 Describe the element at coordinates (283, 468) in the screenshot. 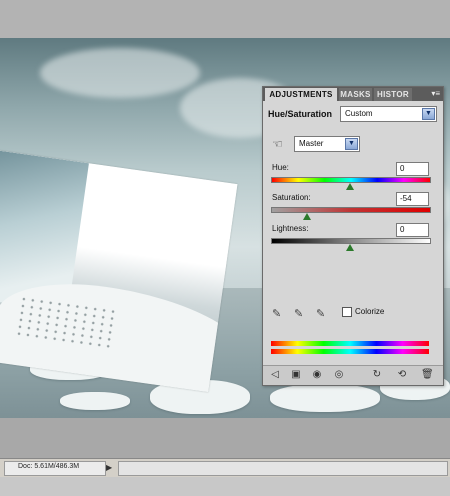

I see `horizontal-scrollbar` at that location.